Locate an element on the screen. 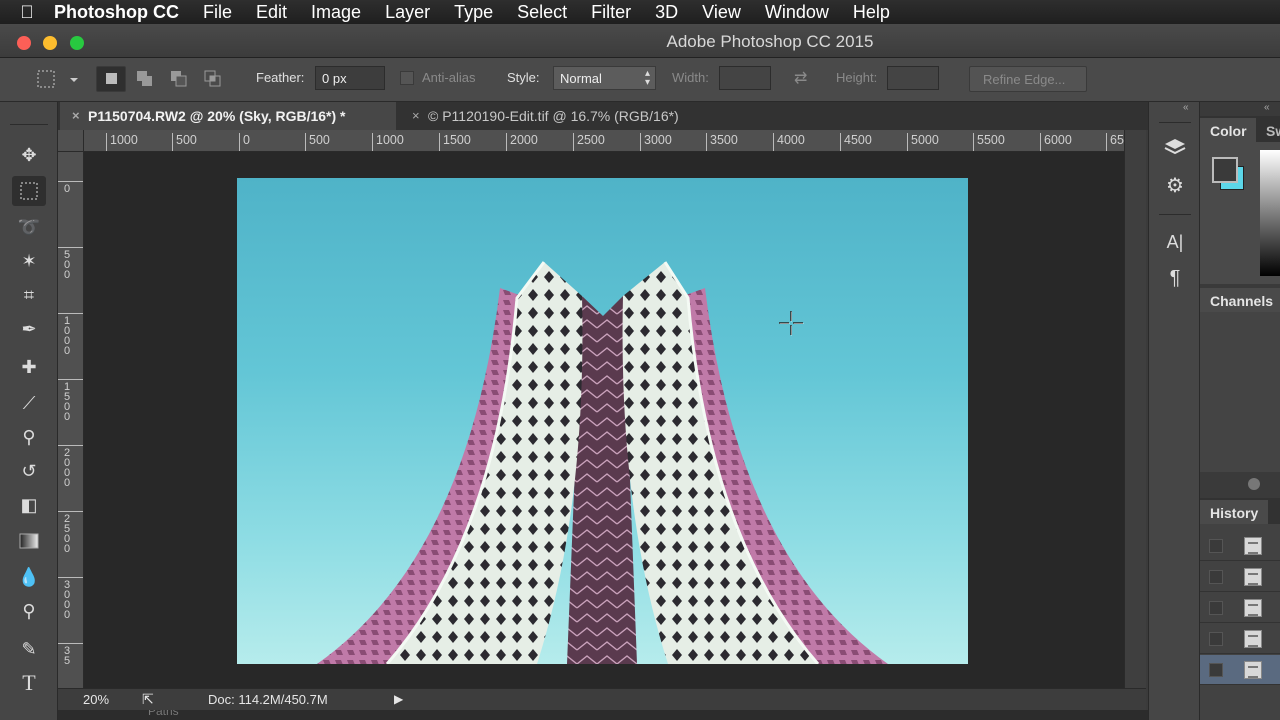 The width and height of the screenshot is (1280, 720). menu-edit: Edit is located at coordinates (271, 12).